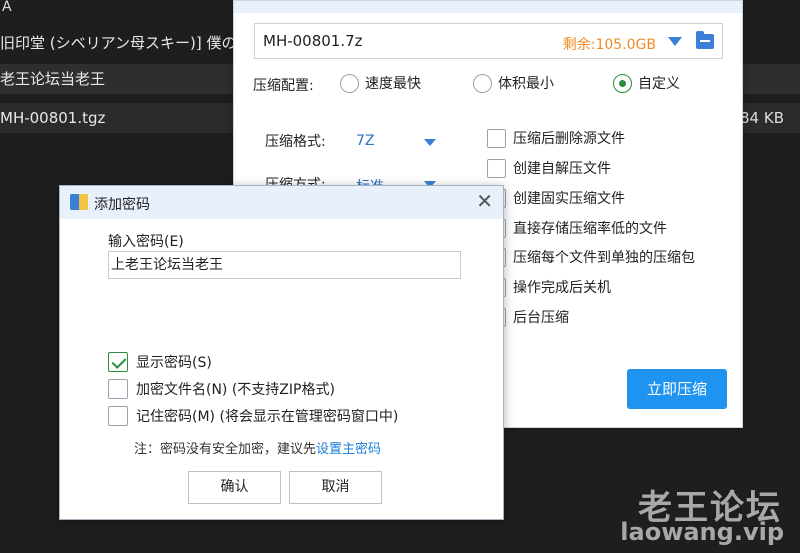 The image size is (800, 553). What do you see at coordinates (562, 169) in the screenshot?
I see `option-label: 创建自解压文件` at bounding box center [562, 169].